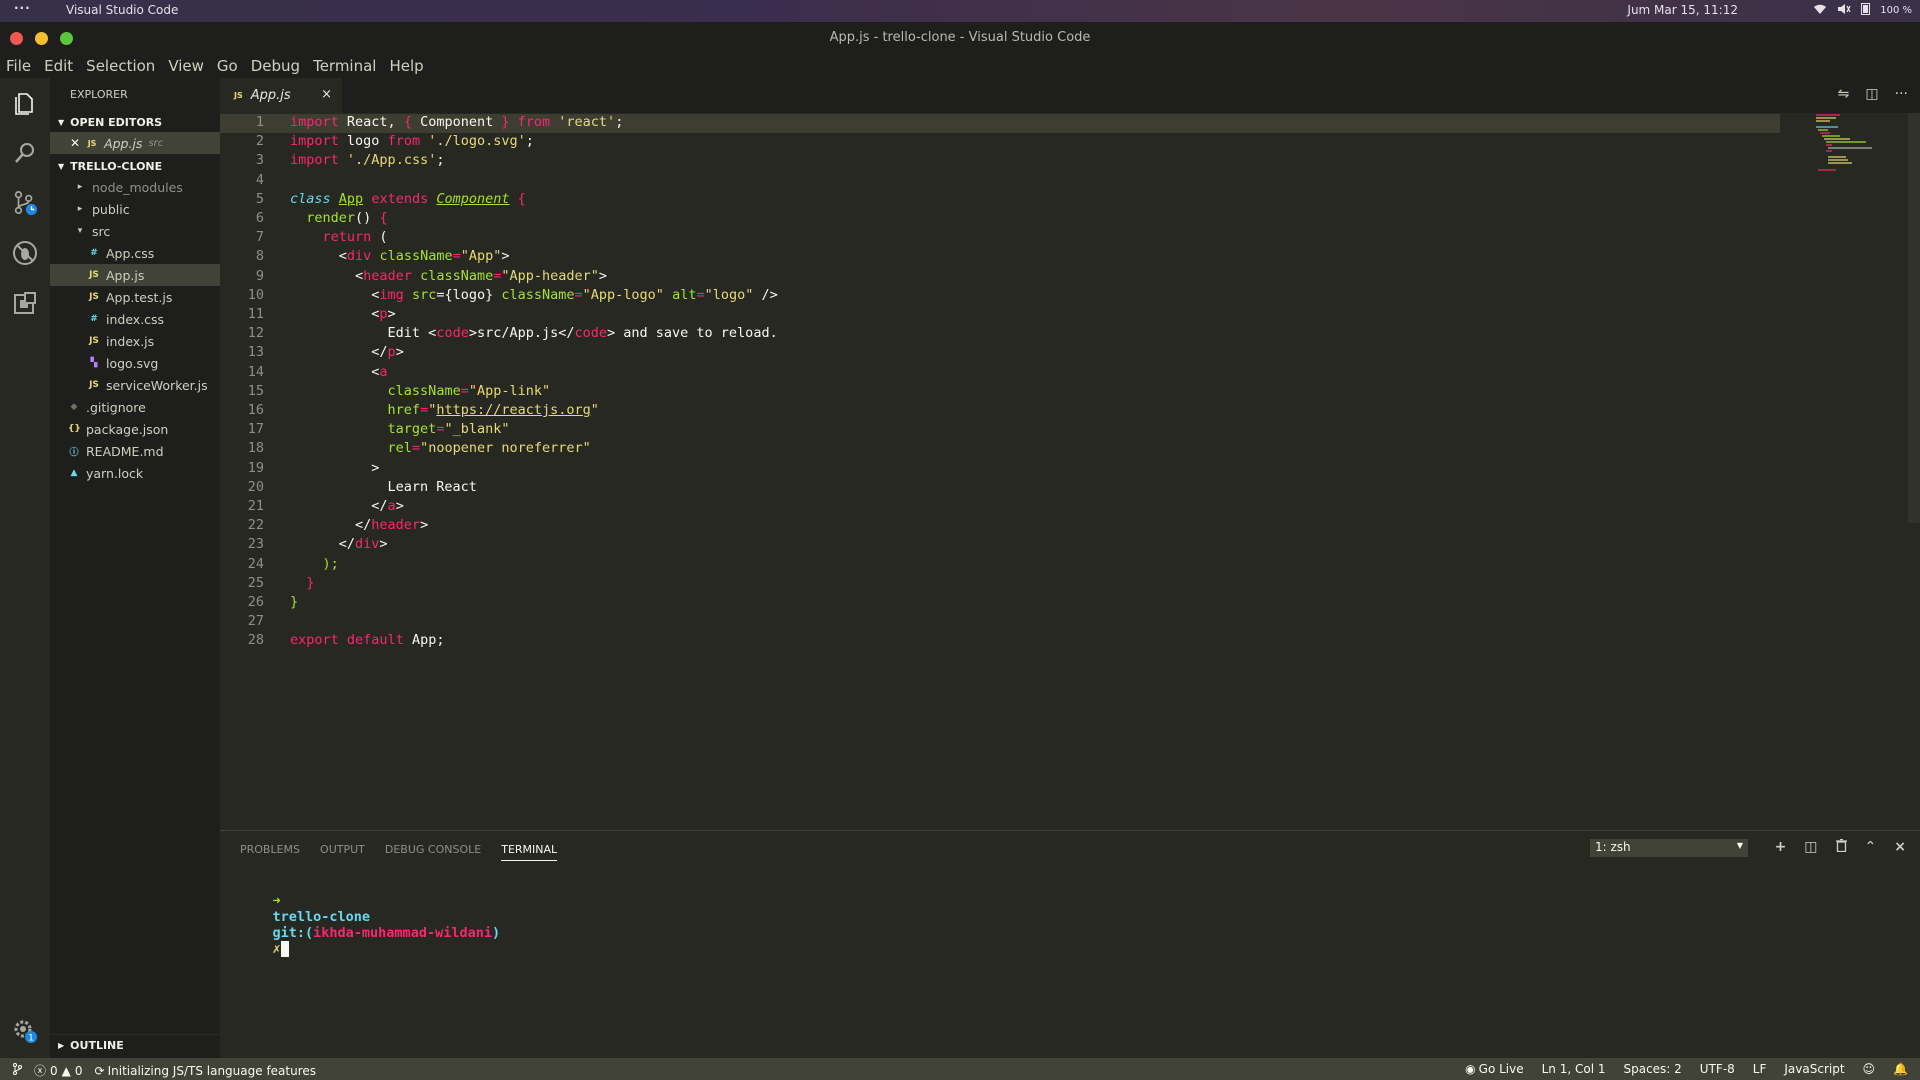 The image size is (1920, 1080). I want to click on wifi-icon, so click(1820, 10).